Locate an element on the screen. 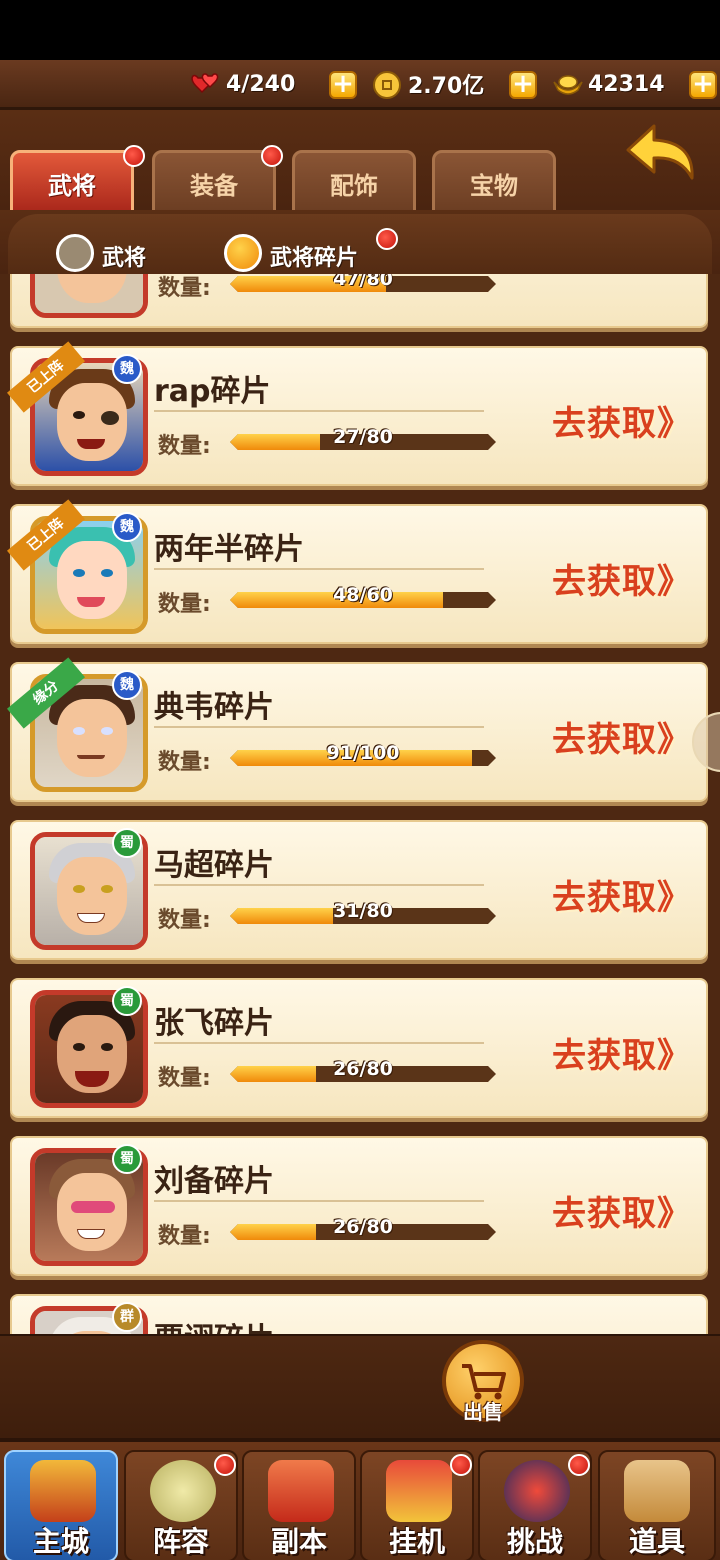 Image resolution: width=720 pixels, height=1560 pixels. progress-text: 91/100 is located at coordinates (363, 753).